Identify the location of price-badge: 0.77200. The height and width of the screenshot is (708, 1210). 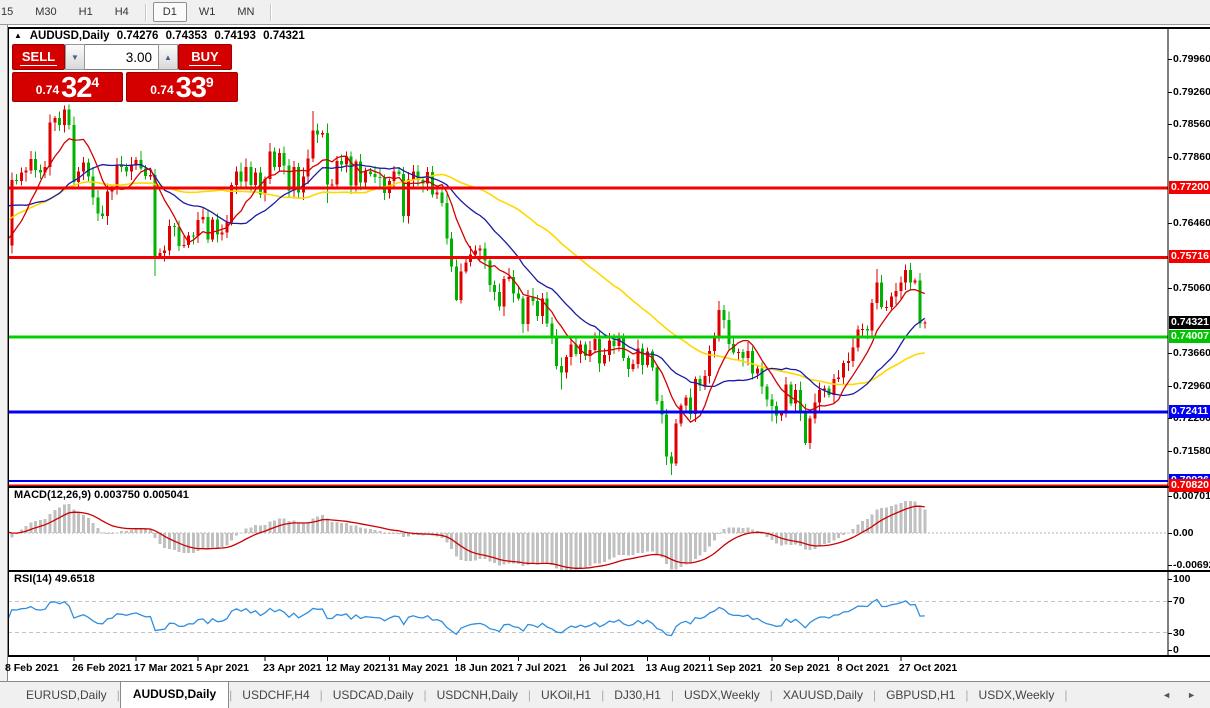
(1189, 187).